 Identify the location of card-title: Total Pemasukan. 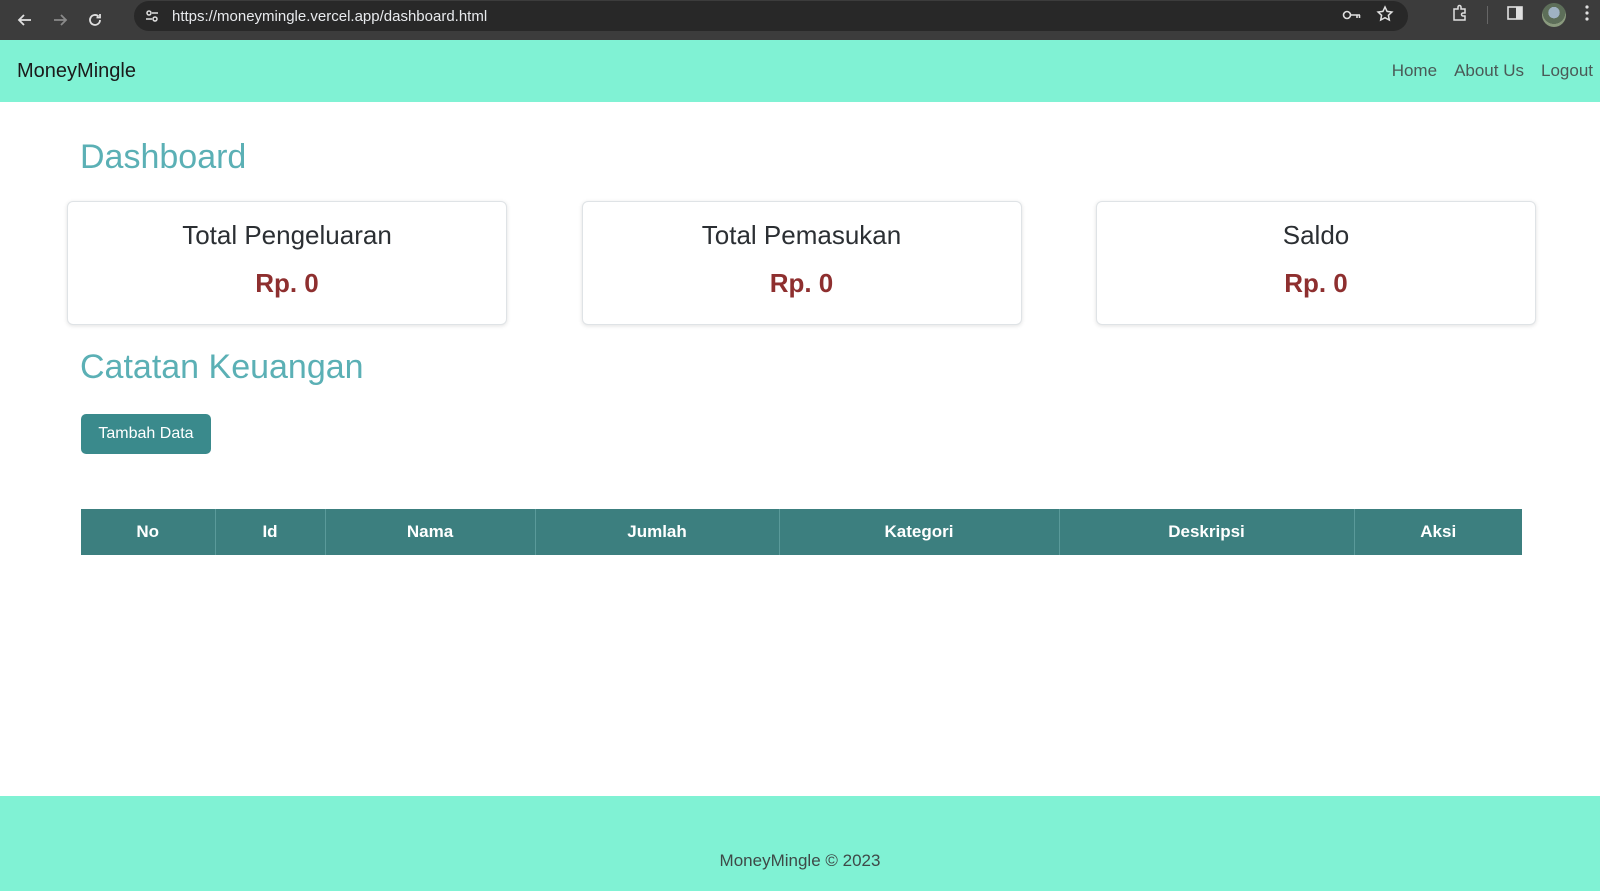
(801, 235).